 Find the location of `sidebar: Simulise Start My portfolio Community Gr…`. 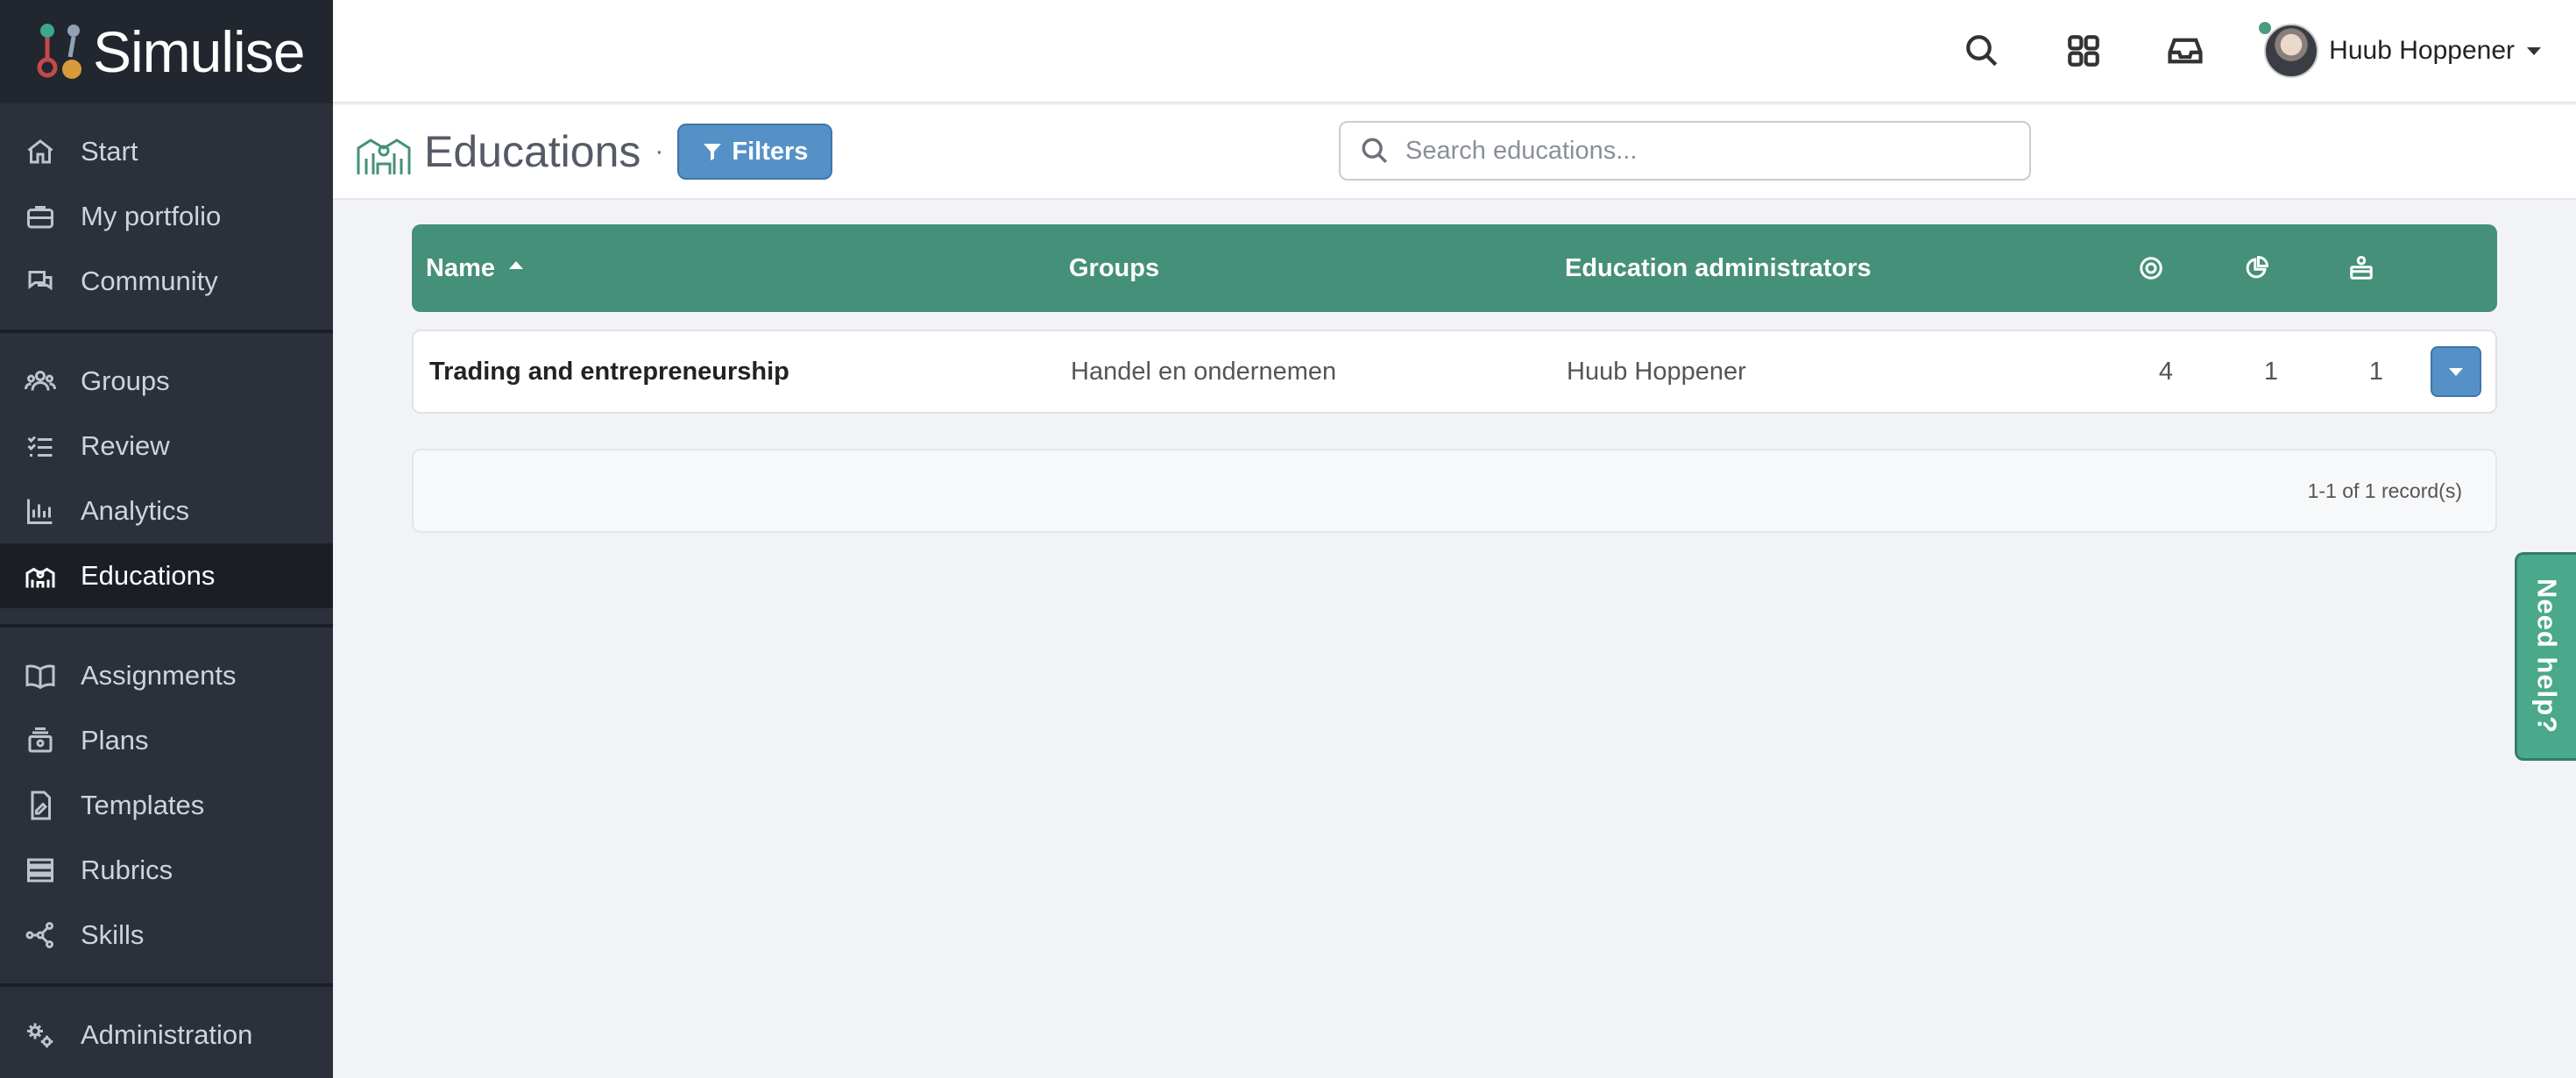

sidebar: Simulise Start My portfolio Community Gr… is located at coordinates (166, 539).